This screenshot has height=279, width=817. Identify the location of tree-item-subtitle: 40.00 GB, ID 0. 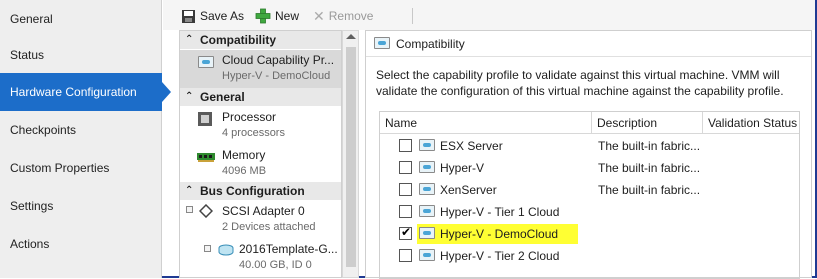
(275, 265).